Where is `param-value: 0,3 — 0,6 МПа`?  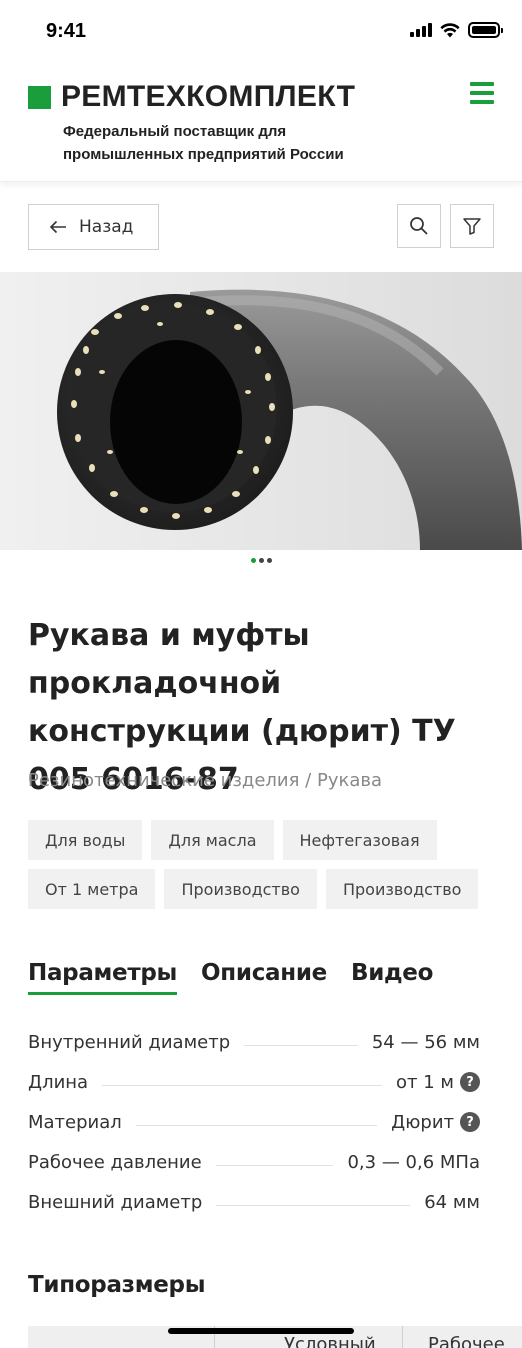
param-value: 0,3 — 0,6 МПа is located at coordinates (413, 1162).